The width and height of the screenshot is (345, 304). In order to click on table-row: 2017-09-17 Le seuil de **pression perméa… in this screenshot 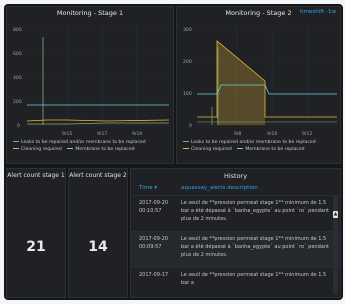, I will do `click(235, 282)`.